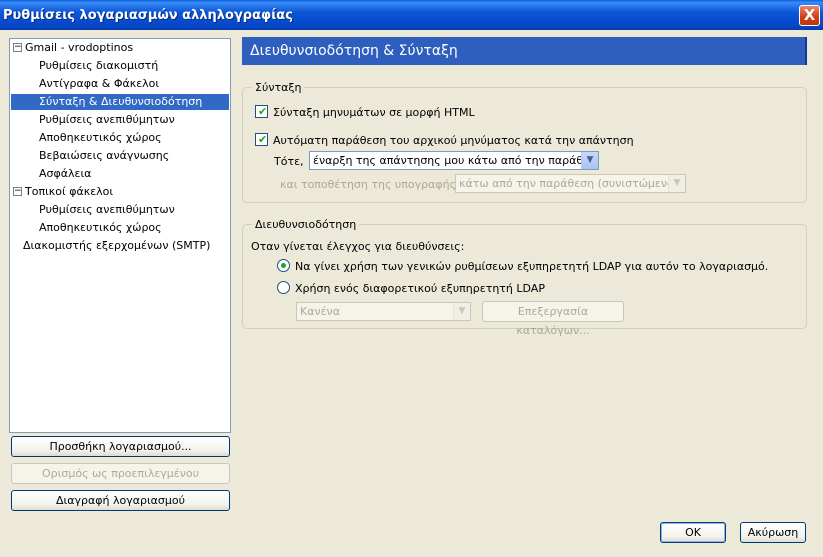  Describe the element at coordinates (809, 15) in the screenshot. I see `close-icon: X` at that location.